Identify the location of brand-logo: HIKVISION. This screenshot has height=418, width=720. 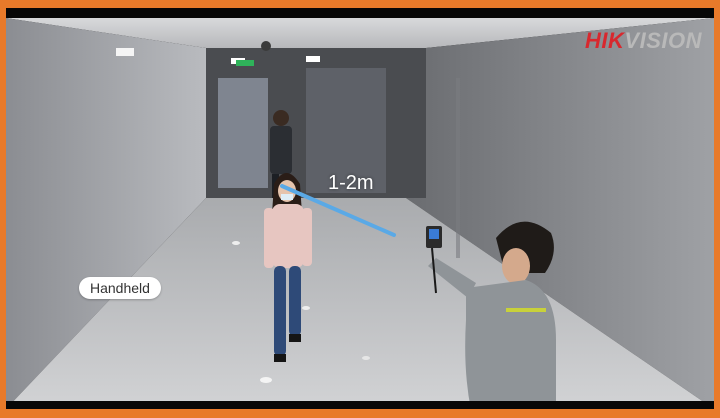
(643, 41).